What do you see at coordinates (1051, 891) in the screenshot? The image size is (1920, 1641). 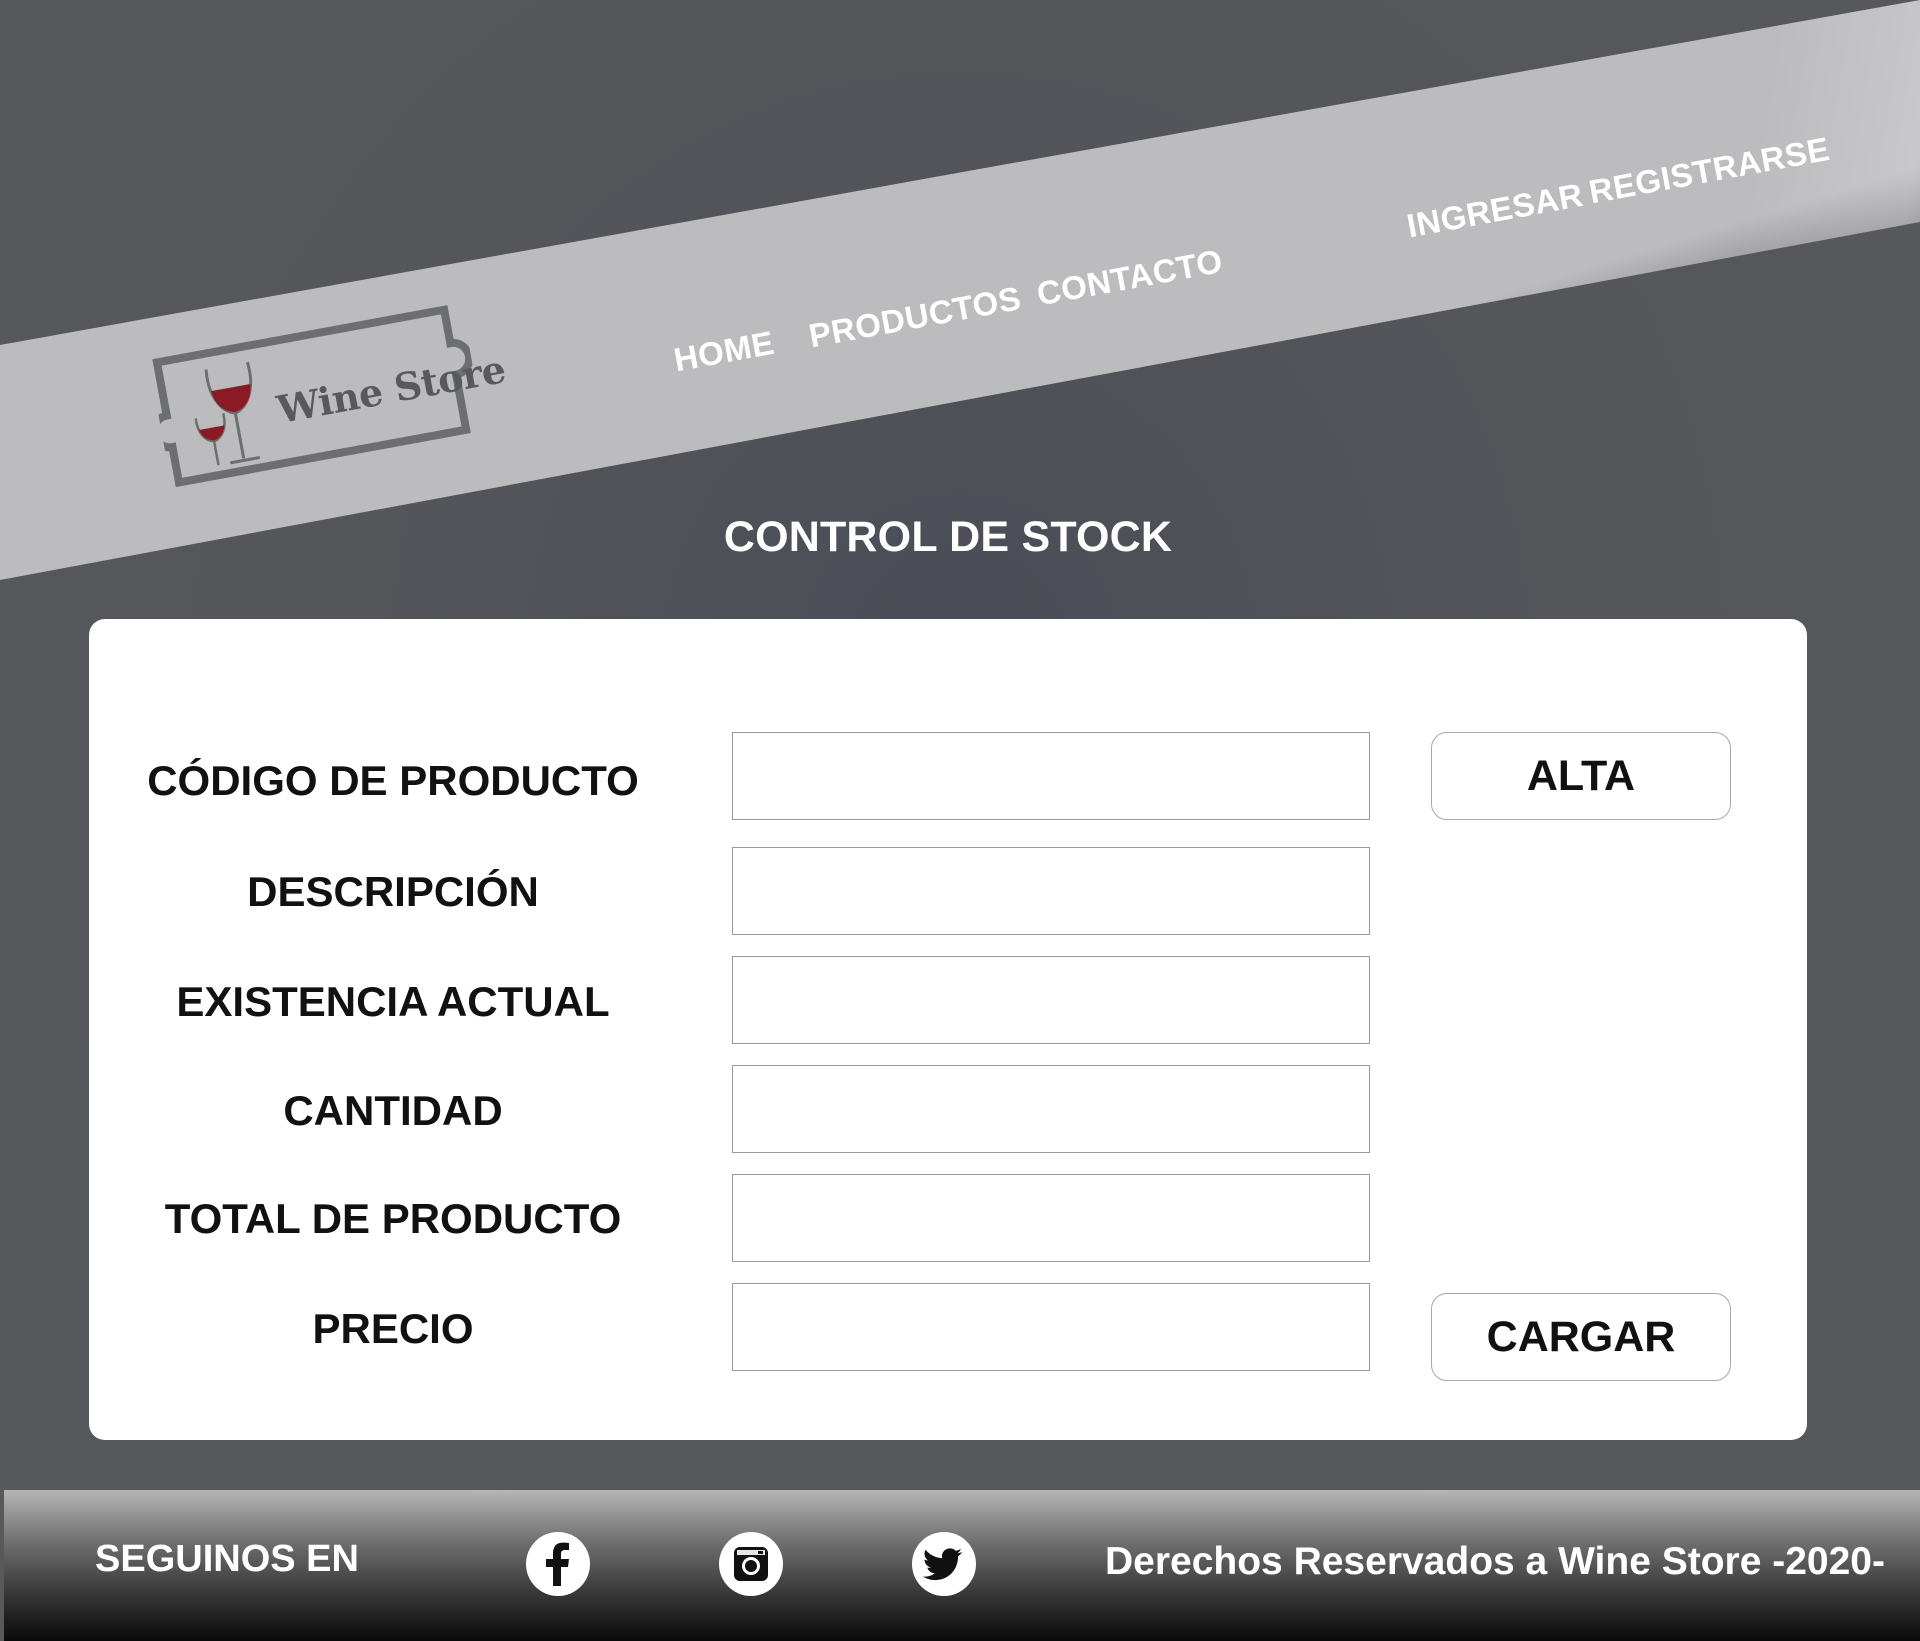 I see `descripcion-input` at bounding box center [1051, 891].